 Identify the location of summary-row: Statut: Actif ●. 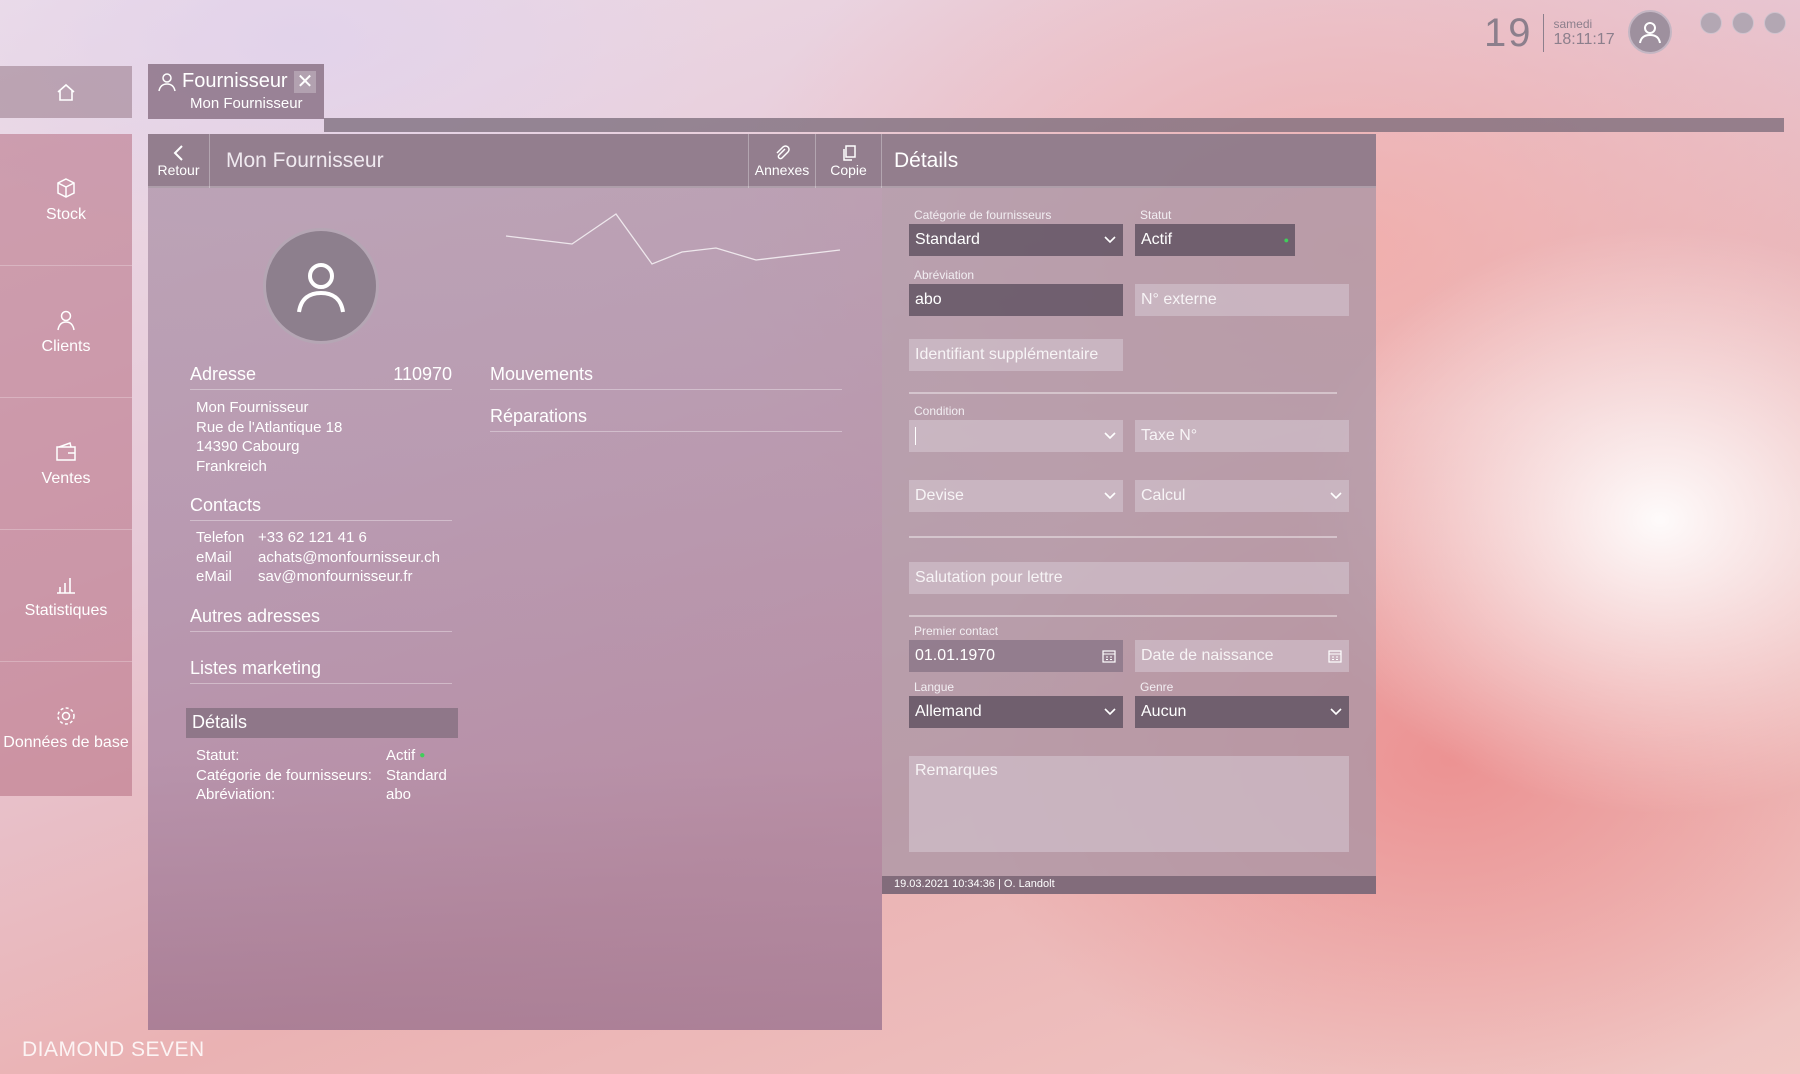
(321, 756).